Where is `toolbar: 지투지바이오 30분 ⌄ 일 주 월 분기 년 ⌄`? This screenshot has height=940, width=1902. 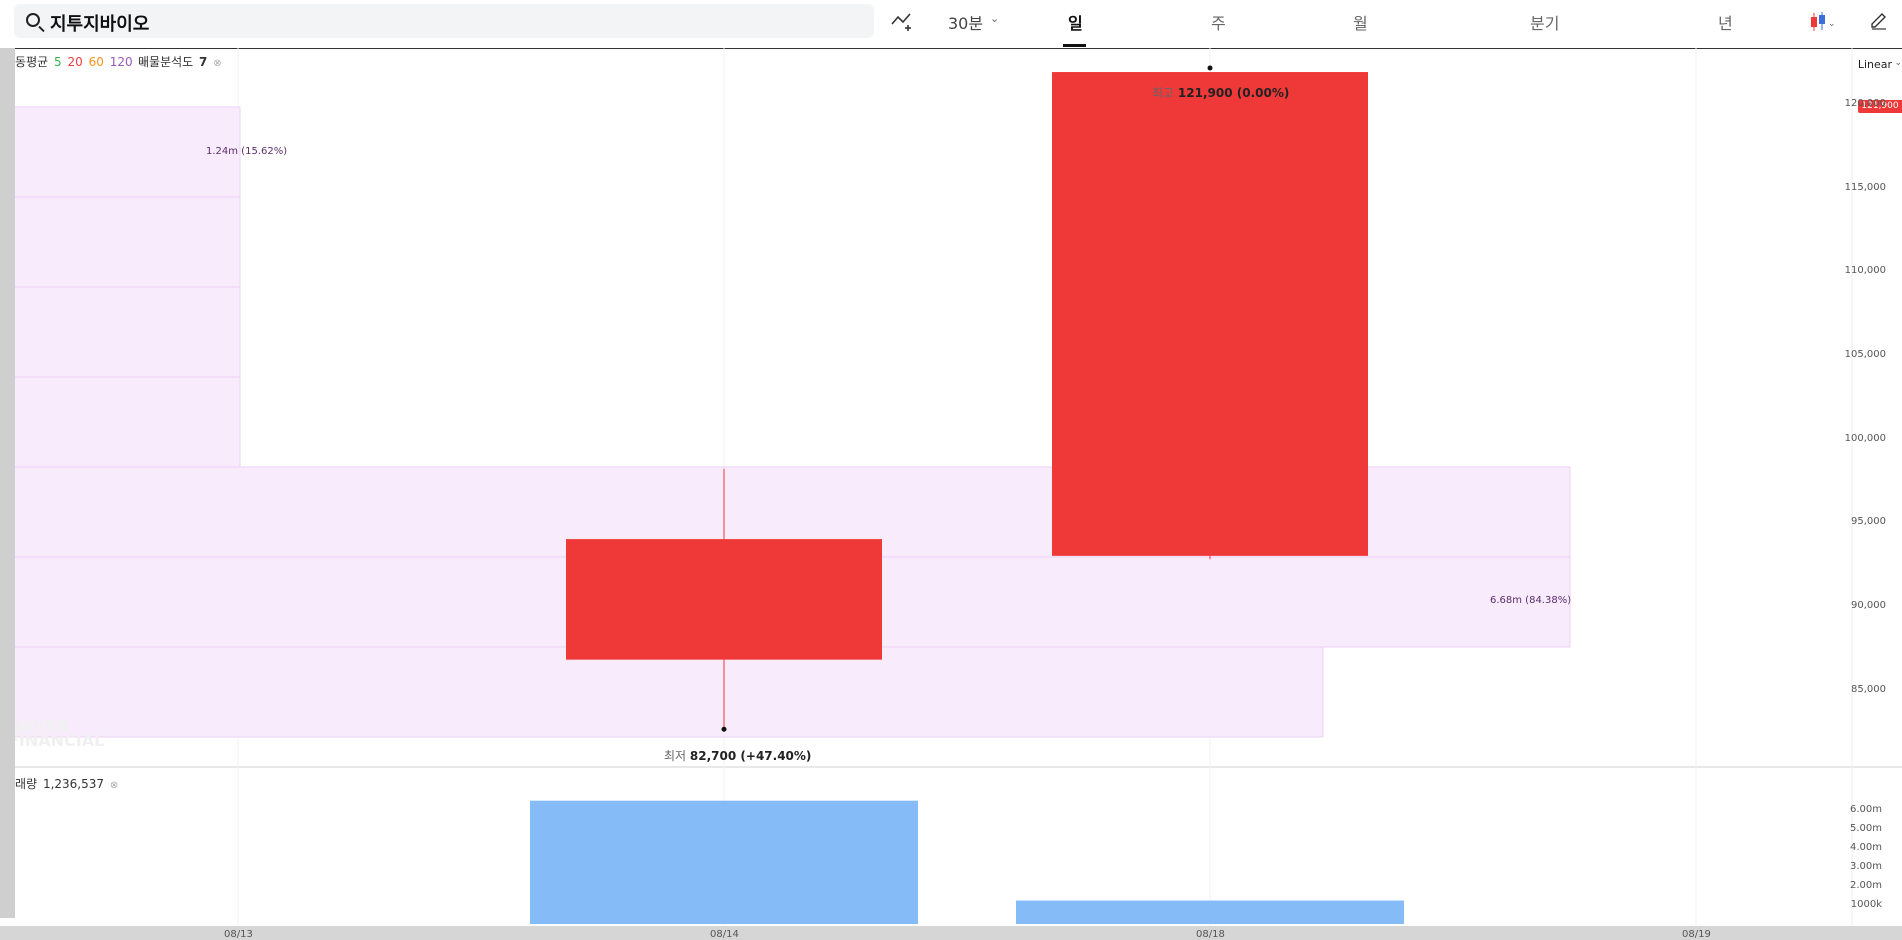
toolbar: 지투지바이오 30분 ⌄ 일 주 월 분기 년 ⌄ is located at coordinates (951, 24).